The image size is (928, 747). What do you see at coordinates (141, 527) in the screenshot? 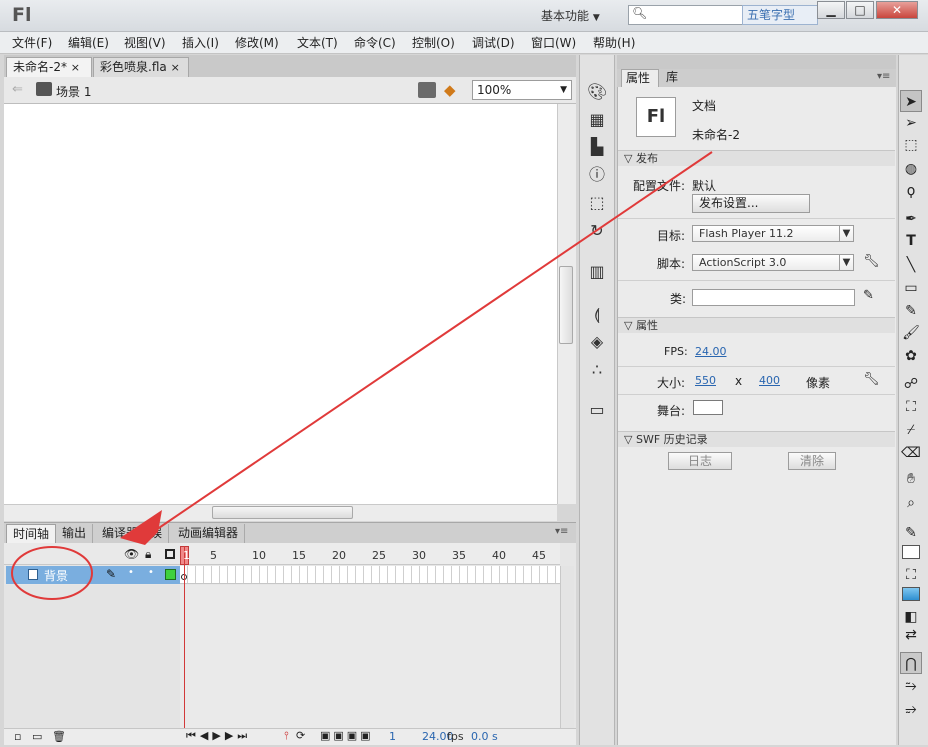
I see `annotation-arrow-head` at bounding box center [141, 527].